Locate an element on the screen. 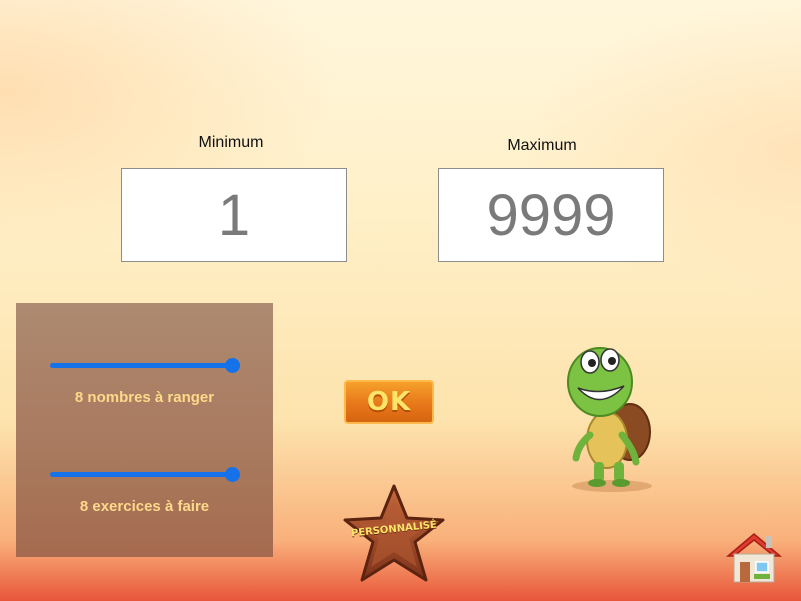 The image size is (801, 601). exercises-count-slider is located at coordinates (145, 474).